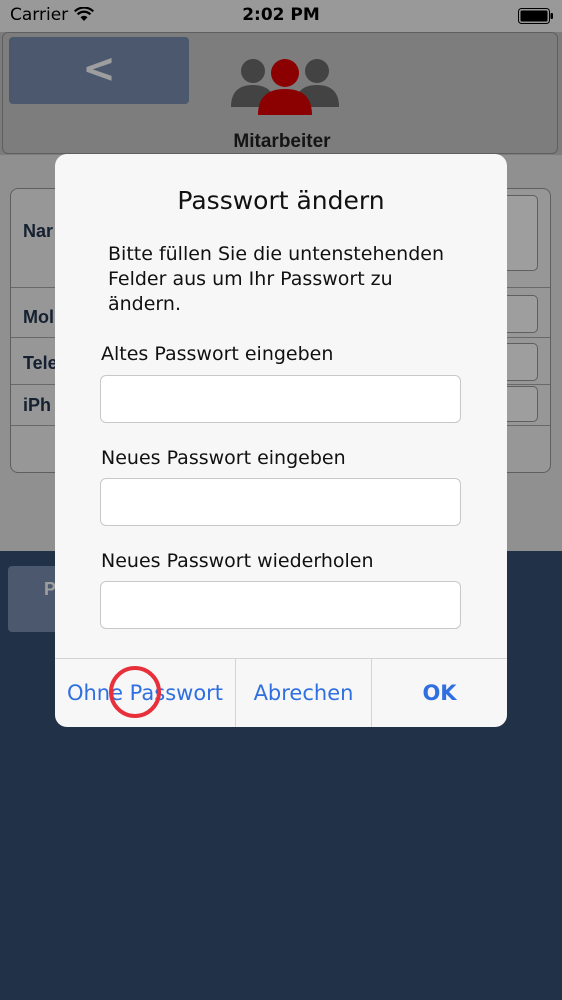 This screenshot has width=562, height=1000. Describe the element at coordinates (223, 458) in the screenshot. I see `new-password-label: Neues Passwort eingeben` at that location.